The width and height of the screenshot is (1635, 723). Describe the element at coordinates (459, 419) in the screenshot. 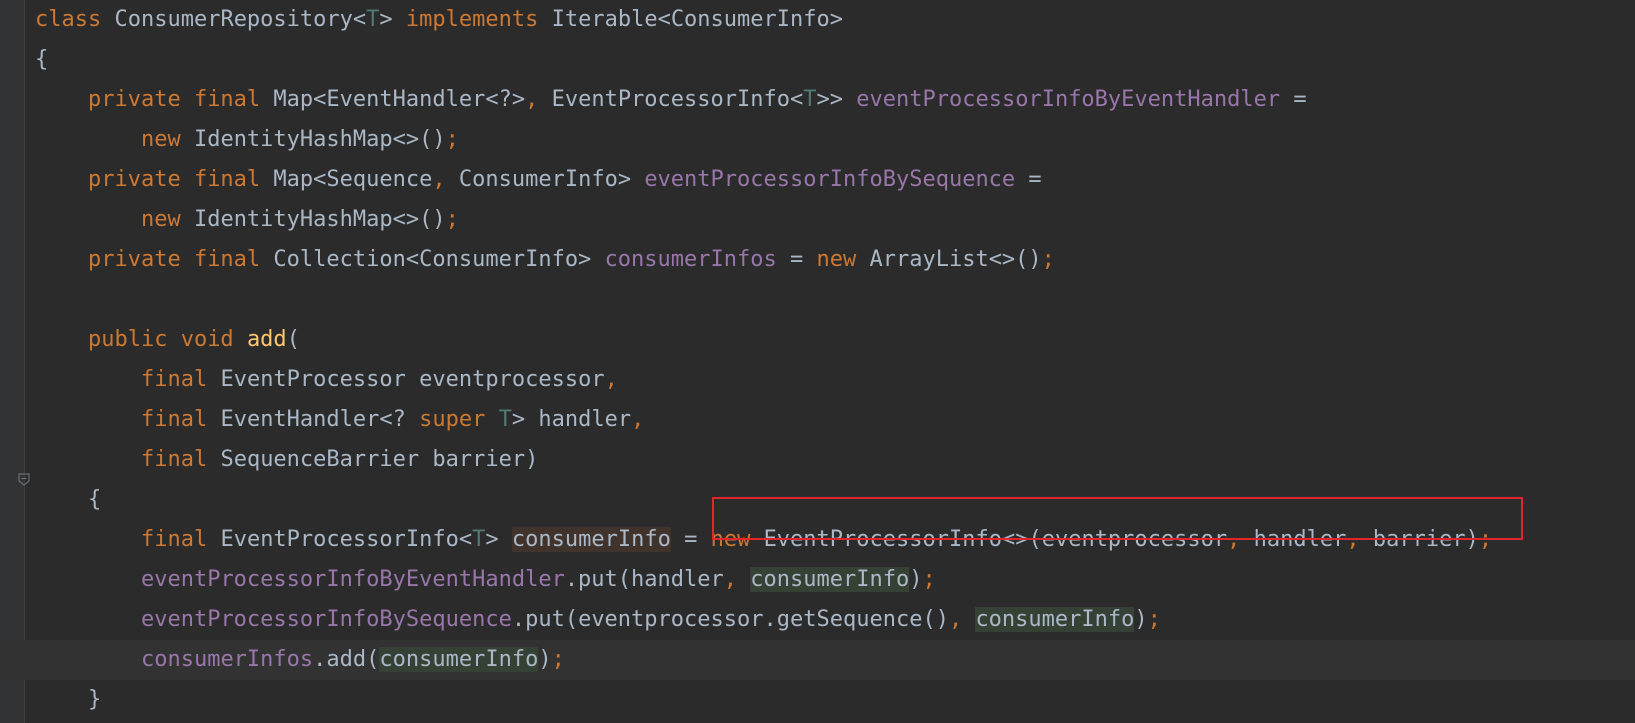

I see `code-token: super` at that location.